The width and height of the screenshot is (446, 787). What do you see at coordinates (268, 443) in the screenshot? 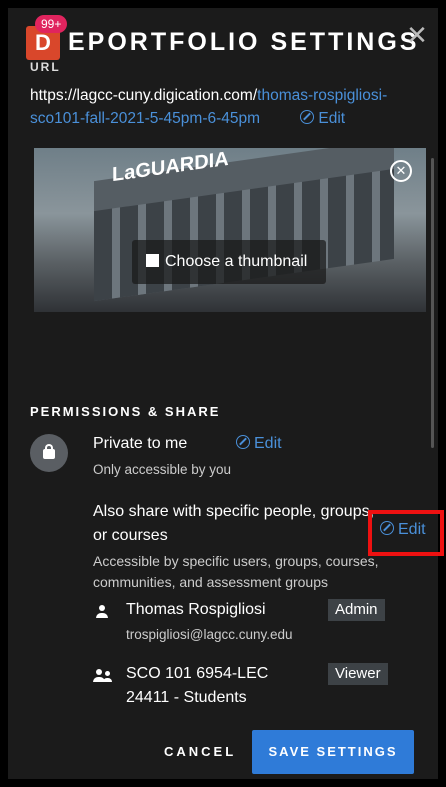
I see `edit-privacy-label: Edit` at bounding box center [268, 443].